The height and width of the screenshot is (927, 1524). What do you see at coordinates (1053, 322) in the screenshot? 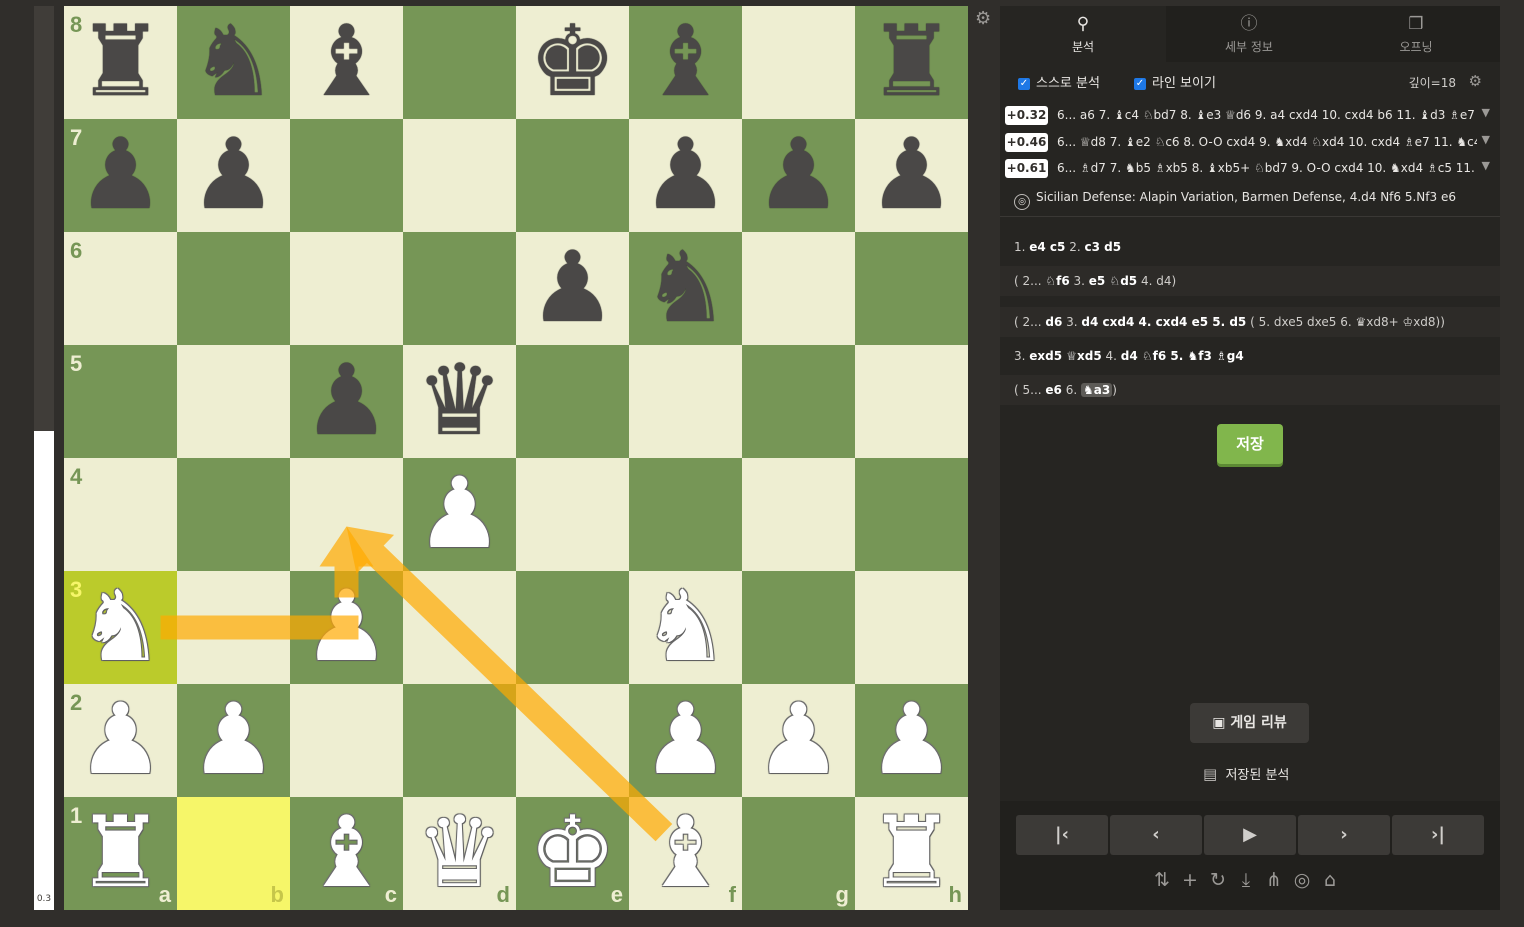
I see `move-text: d6` at bounding box center [1053, 322].